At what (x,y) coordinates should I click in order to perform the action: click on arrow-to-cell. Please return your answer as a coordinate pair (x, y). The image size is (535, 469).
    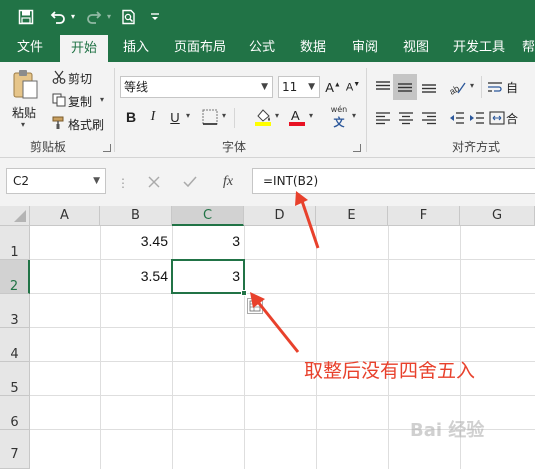
    Looking at the image, I should click on (278, 327).